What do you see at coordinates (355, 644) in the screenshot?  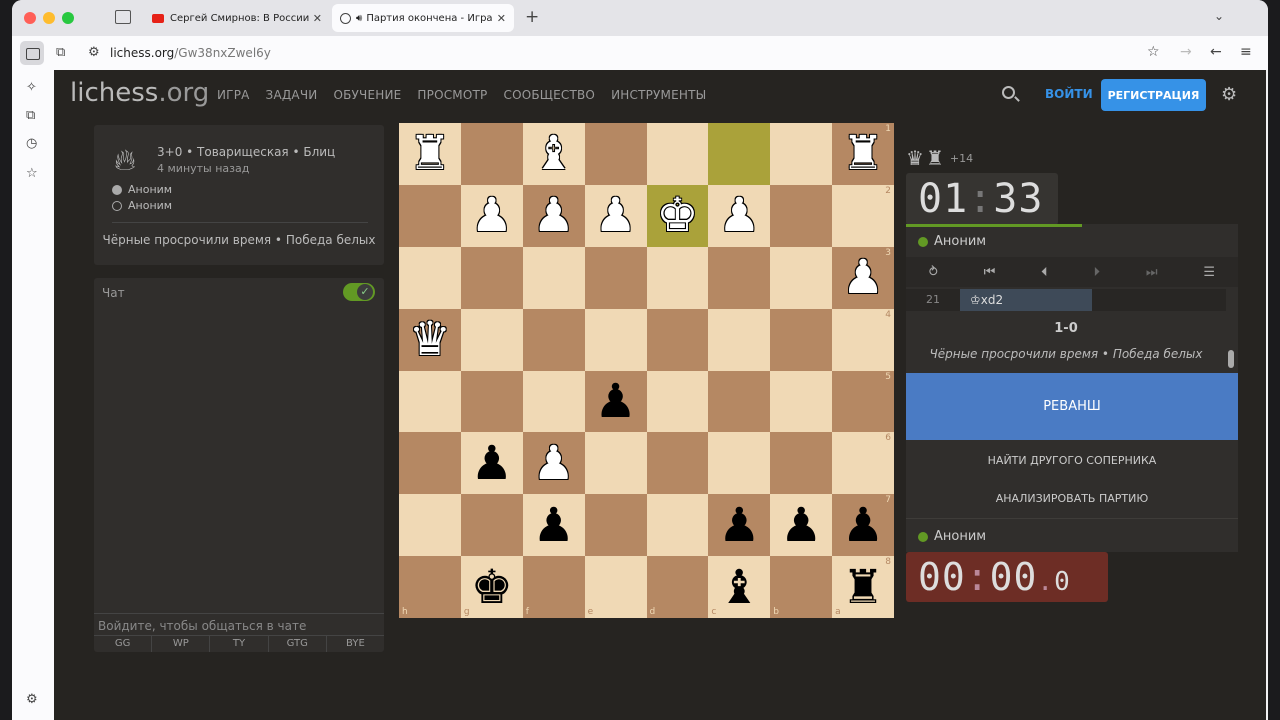 I see `chat-preset-bye: BYE` at bounding box center [355, 644].